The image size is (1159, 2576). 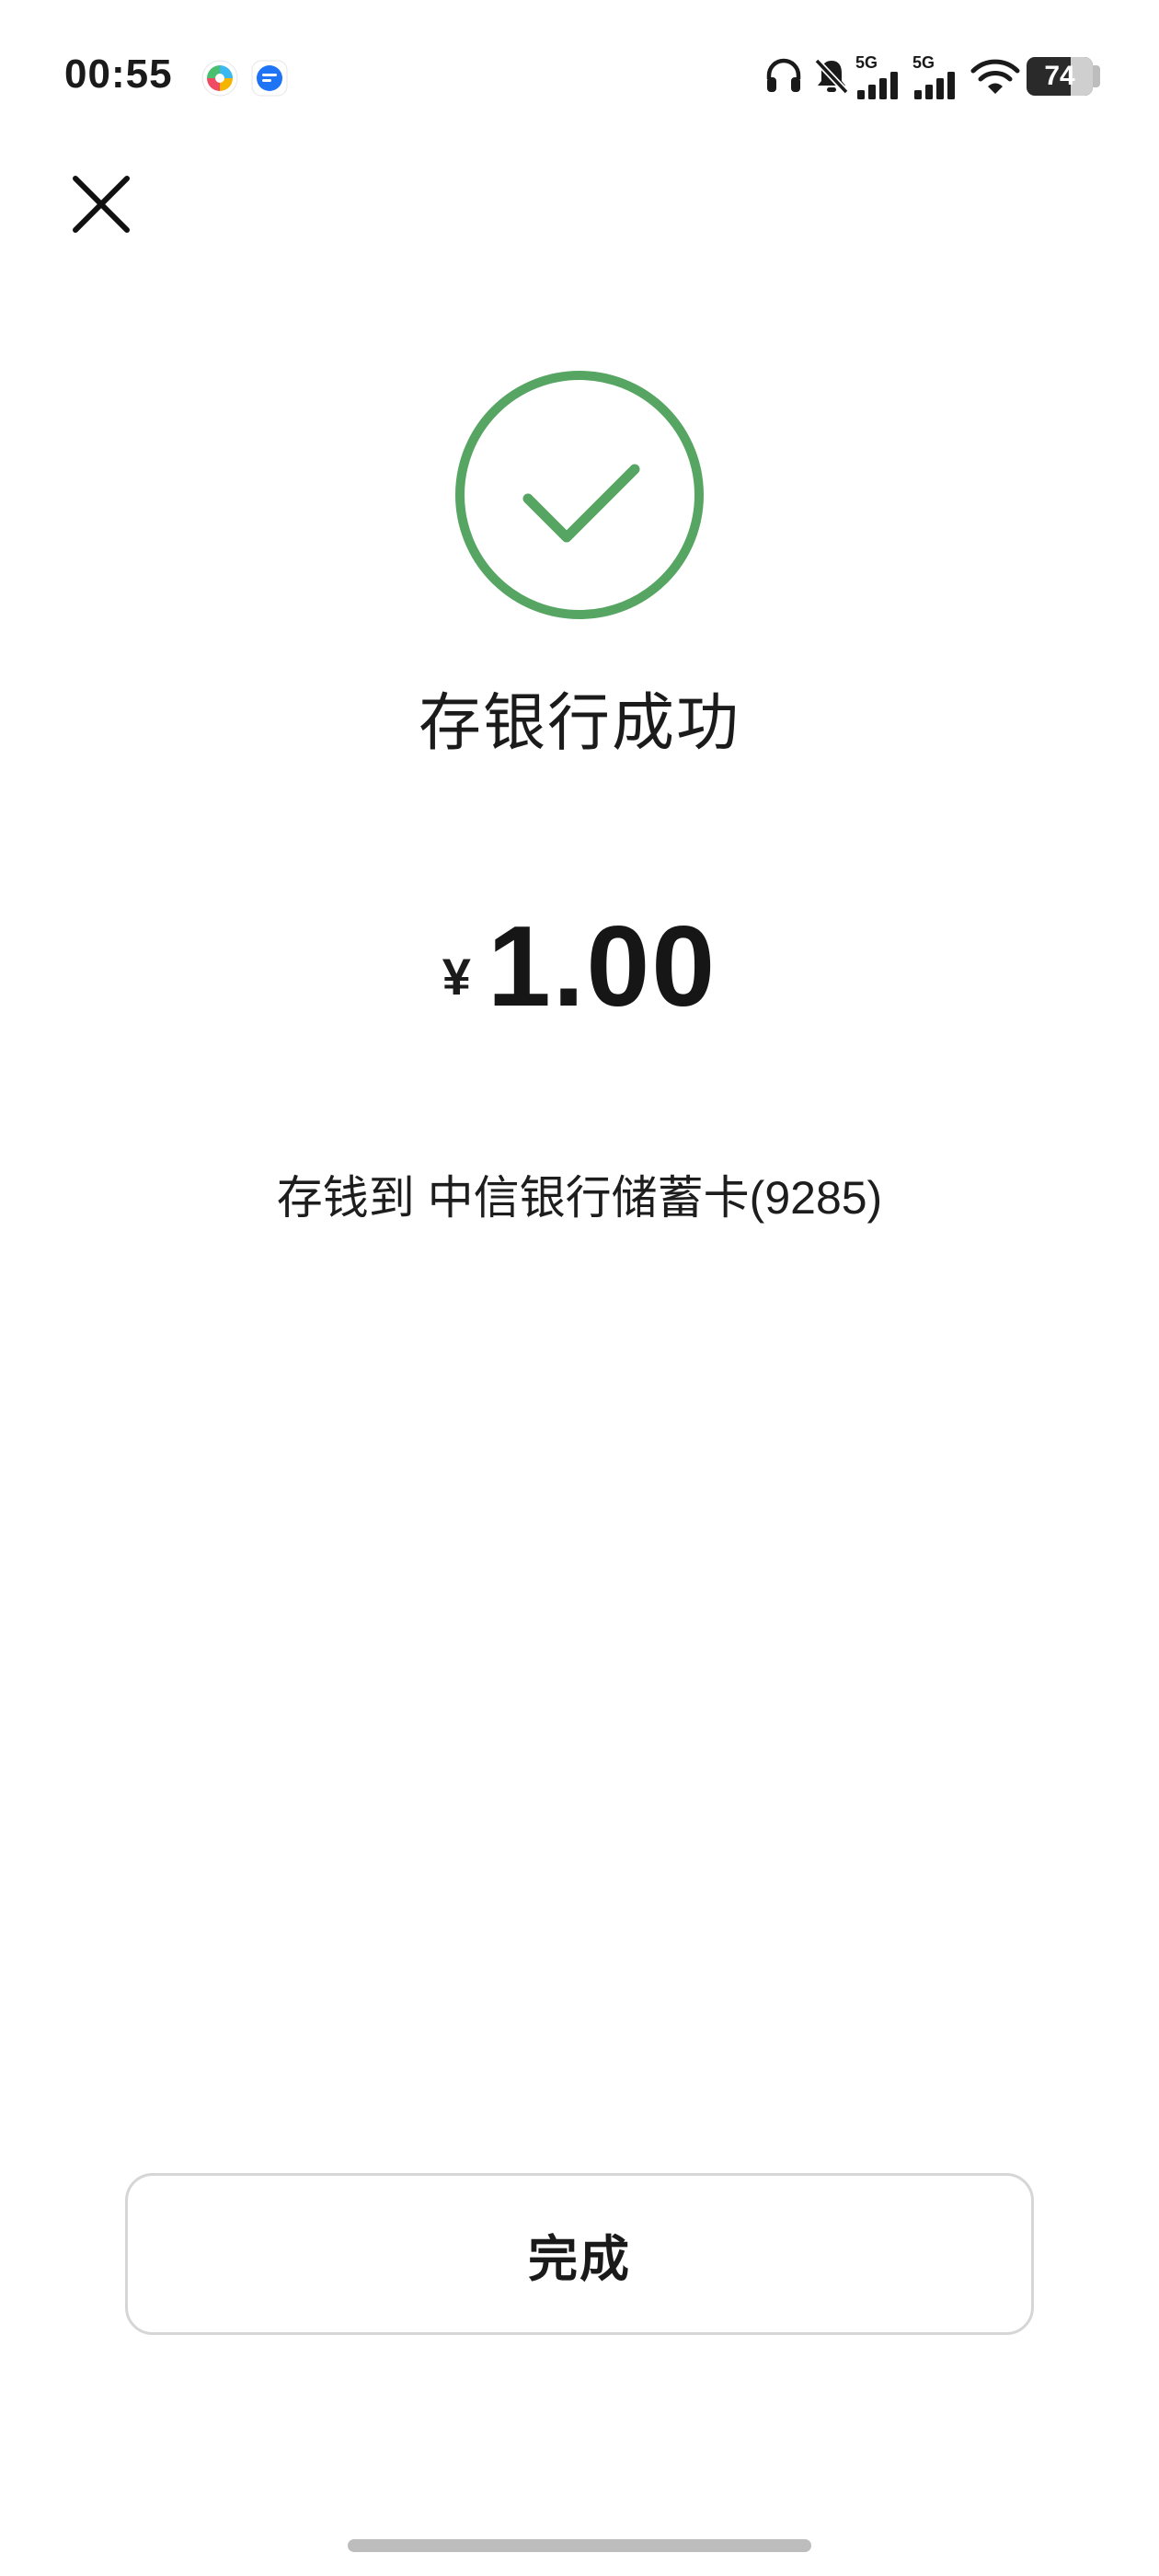 What do you see at coordinates (269, 78) in the screenshot?
I see `app-icon-blue` at bounding box center [269, 78].